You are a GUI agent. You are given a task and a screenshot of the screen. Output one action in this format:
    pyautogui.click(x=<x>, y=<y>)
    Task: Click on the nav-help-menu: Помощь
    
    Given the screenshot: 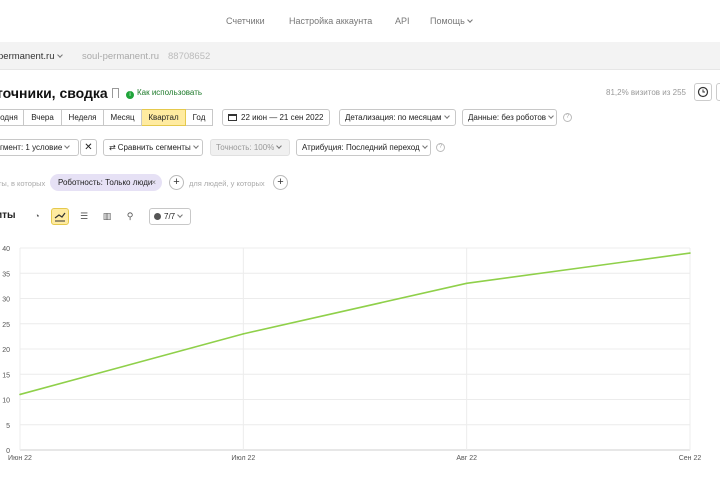 What is the action you would take?
    pyautogui.click(x=451, y=21)
    